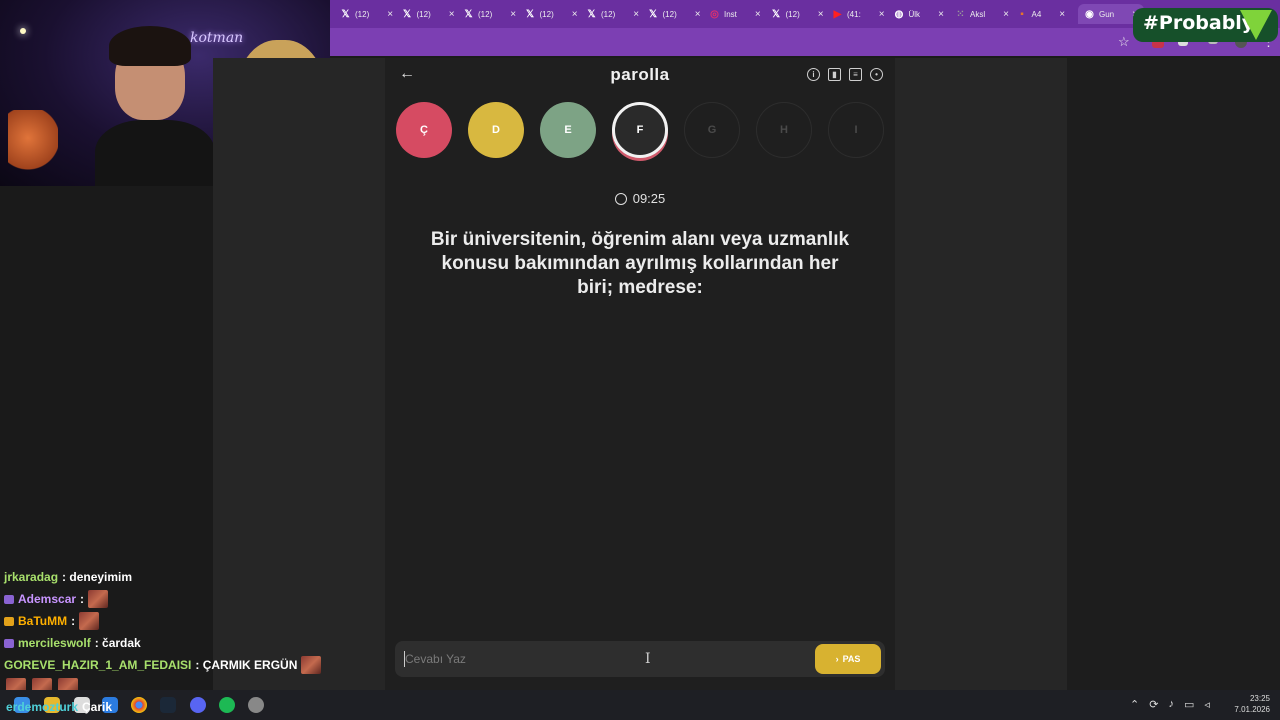  Describe the element at coordinates (424, 130) in the screenshot. I see `letter-wrong: Ç` at that location.